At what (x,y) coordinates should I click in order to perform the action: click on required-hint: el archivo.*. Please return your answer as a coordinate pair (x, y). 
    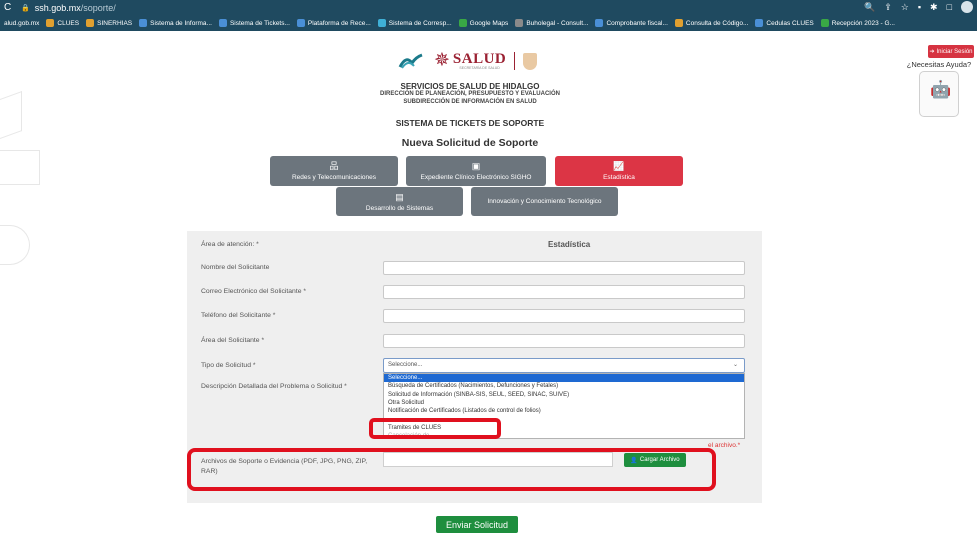
    Looking at the image, I should click on (724, 445).